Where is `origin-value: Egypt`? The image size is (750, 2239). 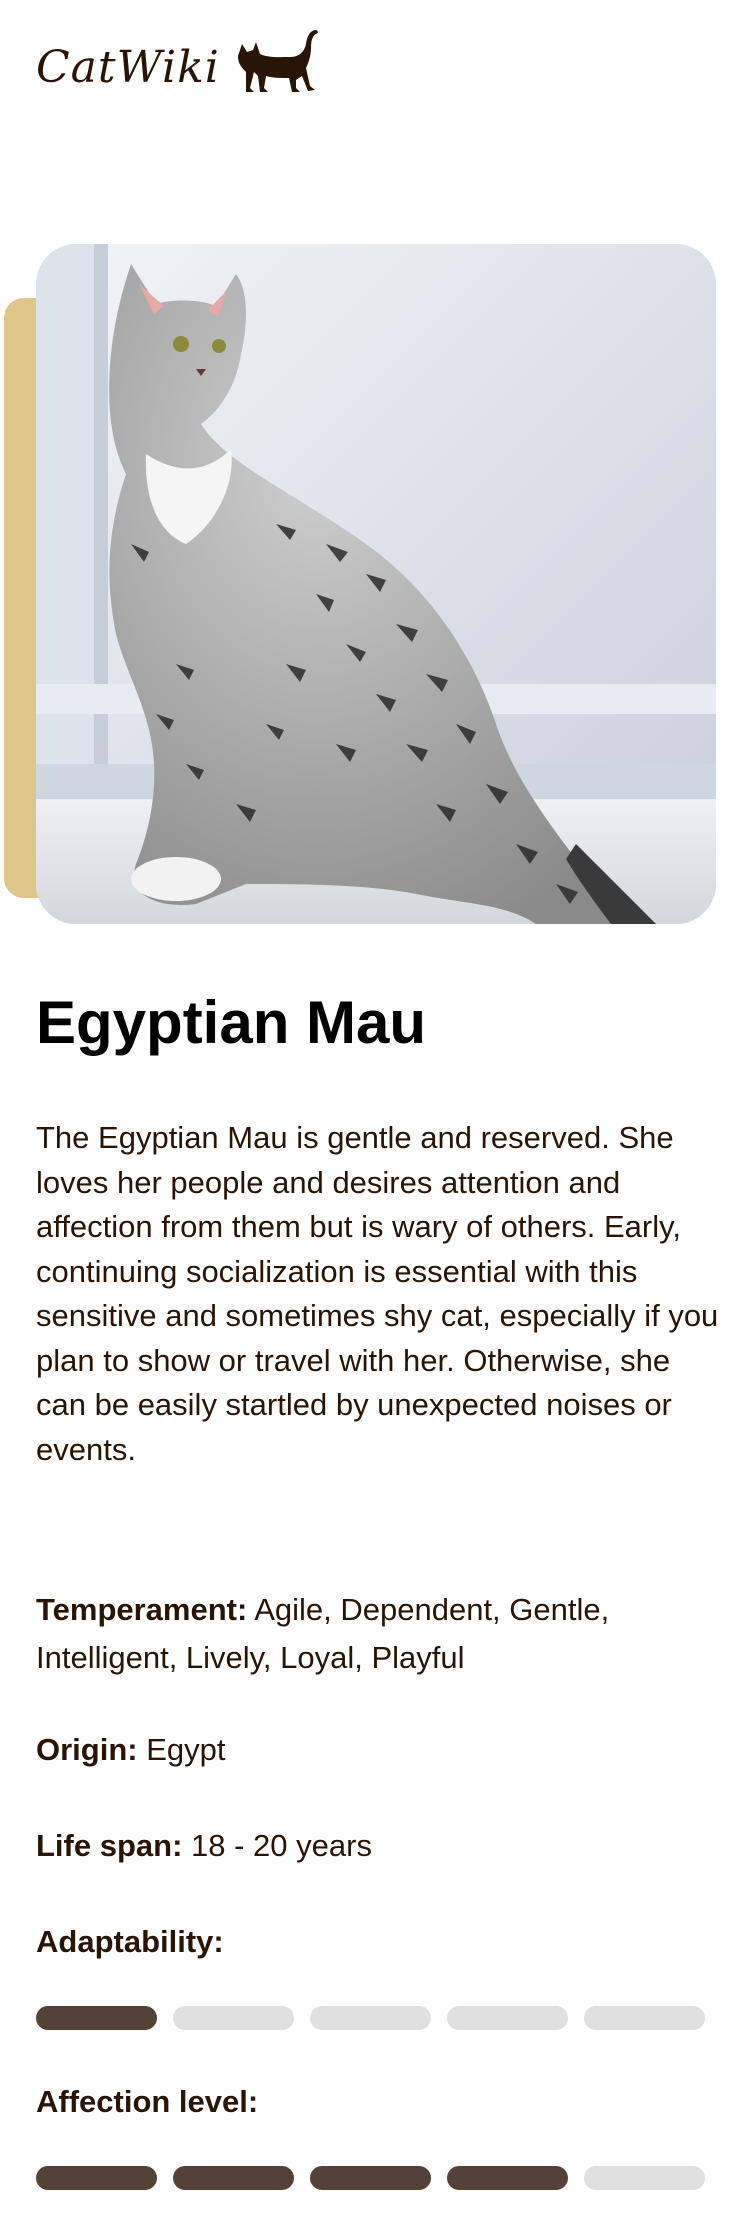
origin-value: Egypt is located at coordinates (186, 1749).